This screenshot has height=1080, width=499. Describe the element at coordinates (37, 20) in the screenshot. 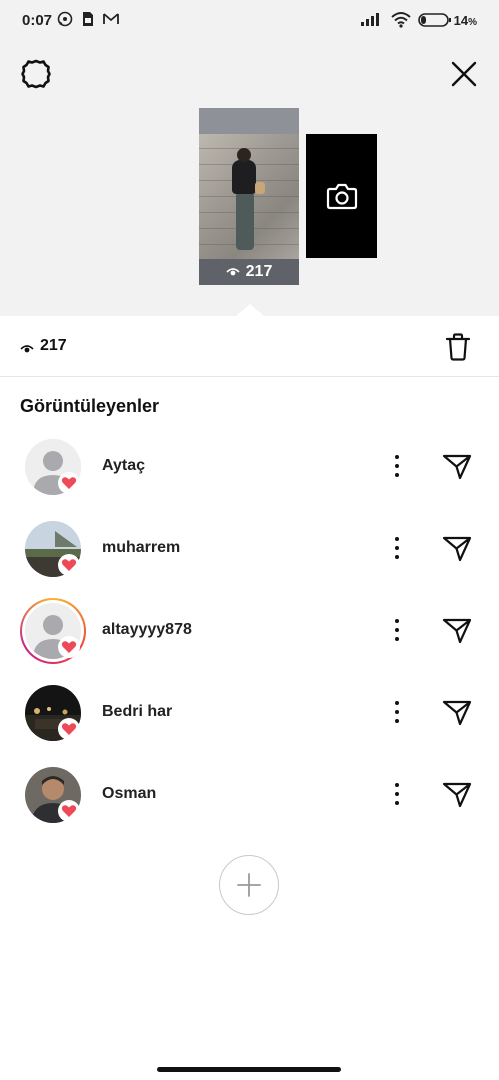

I see `status-time: 0:07` at that location.